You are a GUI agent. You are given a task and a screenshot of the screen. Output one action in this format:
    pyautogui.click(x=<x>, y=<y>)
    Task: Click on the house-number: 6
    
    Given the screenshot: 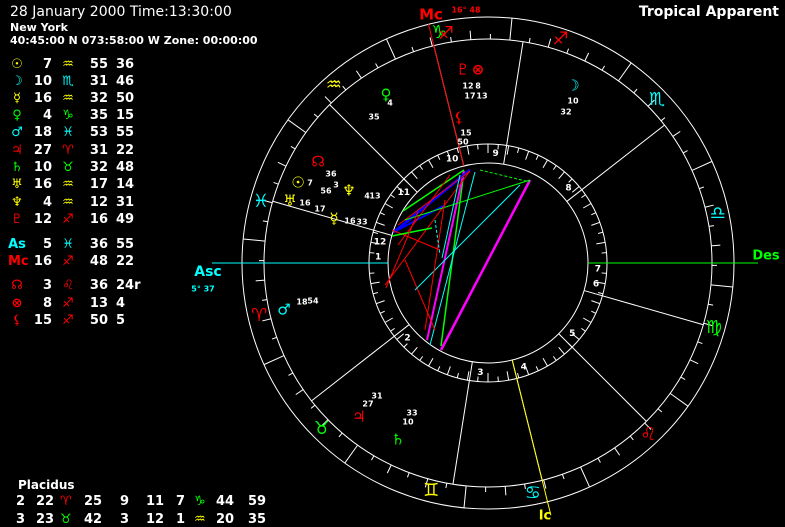 What is the action you would take?
    pyautogui.click(x=596, y=284)
    